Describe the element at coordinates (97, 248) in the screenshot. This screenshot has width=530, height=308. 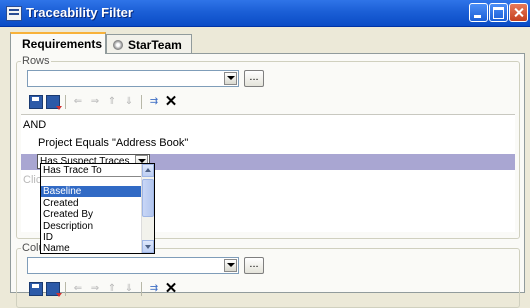
I see `dropdown-item-name: Name` at that location.